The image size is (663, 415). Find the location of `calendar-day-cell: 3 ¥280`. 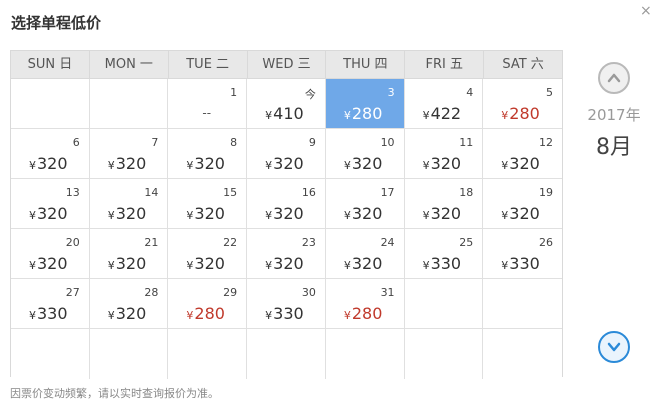

calendar-day-cell: 3 ¥280 is located at coordinates (365, 104).